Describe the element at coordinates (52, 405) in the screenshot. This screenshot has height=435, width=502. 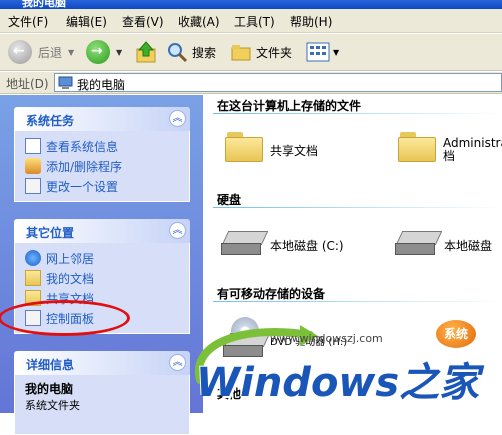
I see `details-type: 系统文件夹` at that location.